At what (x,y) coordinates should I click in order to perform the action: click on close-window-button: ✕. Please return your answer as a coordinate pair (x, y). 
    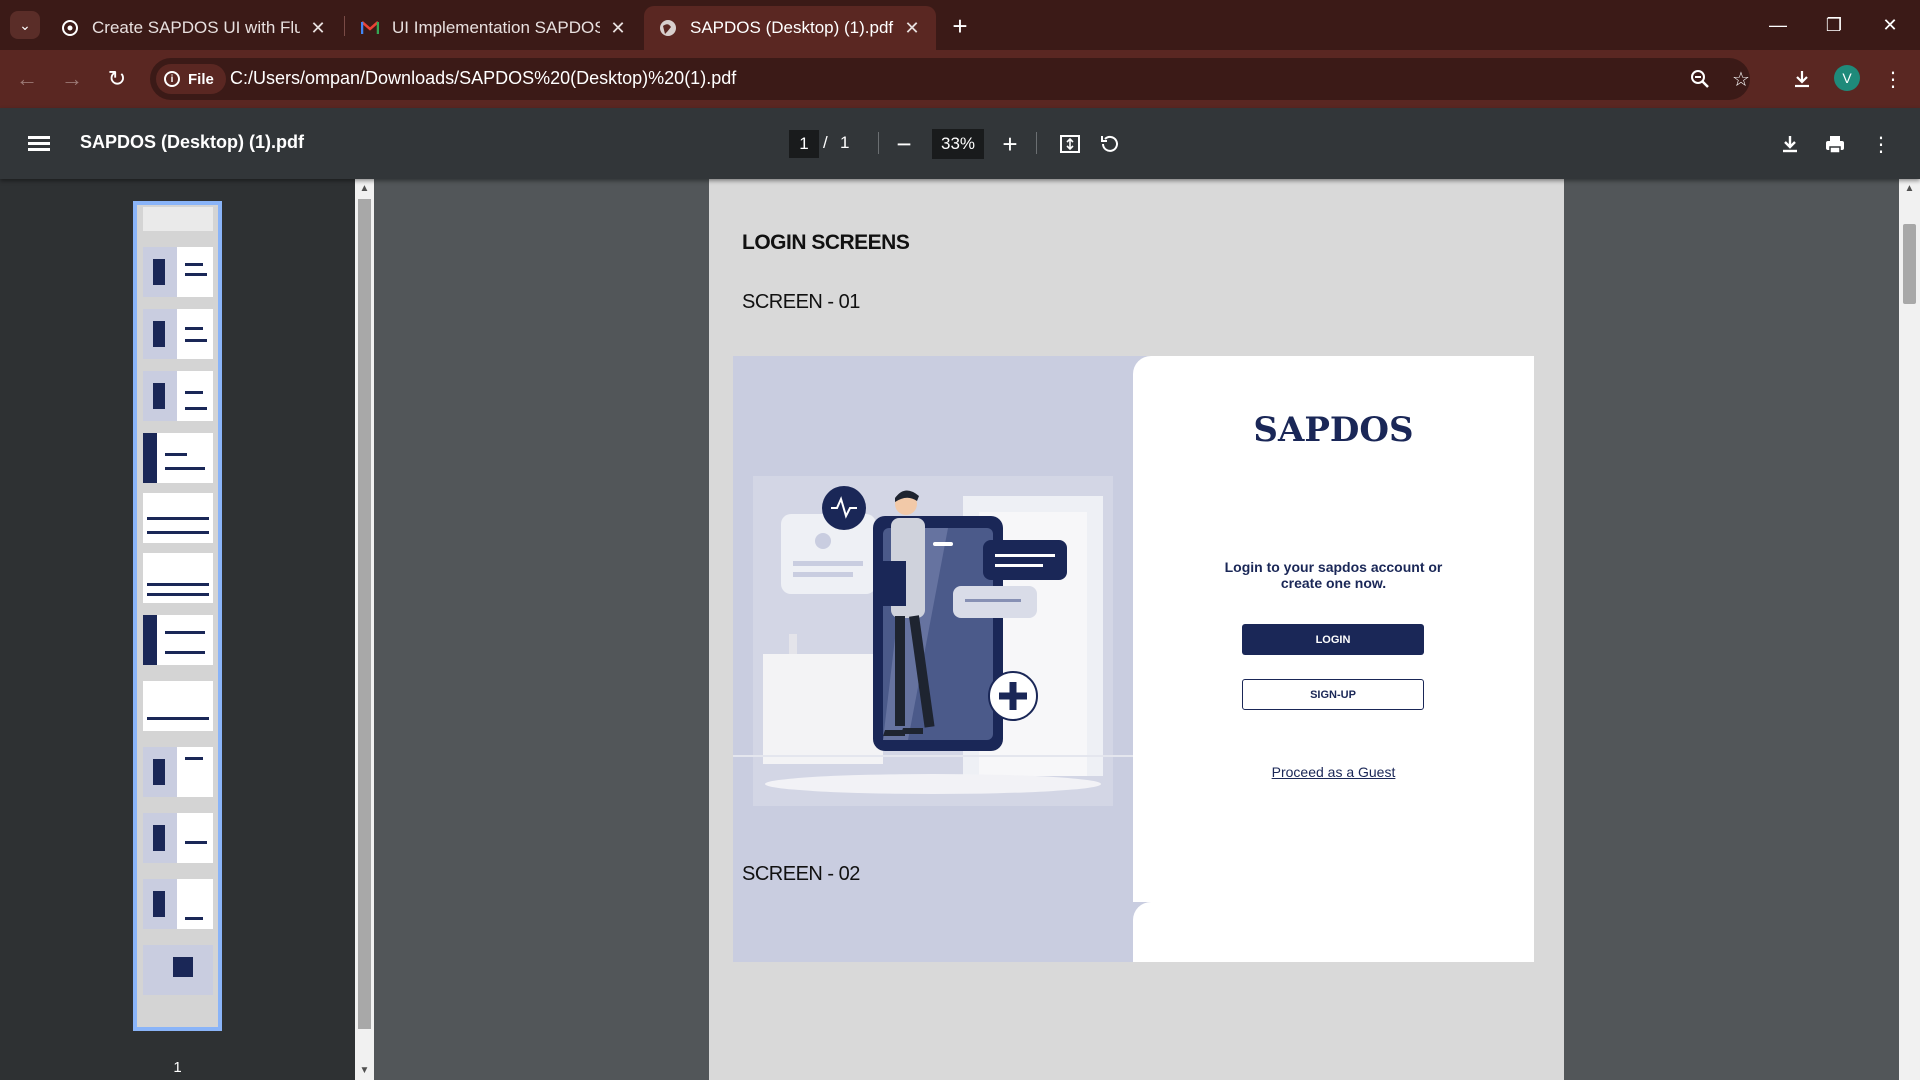
    Looking at the image, I should click on (1890, 25).